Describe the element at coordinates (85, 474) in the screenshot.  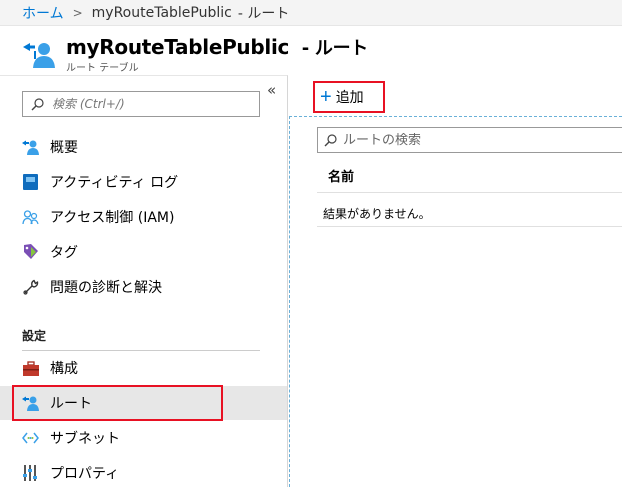
I see `sidebar-item-label: プロパティ` at that location.